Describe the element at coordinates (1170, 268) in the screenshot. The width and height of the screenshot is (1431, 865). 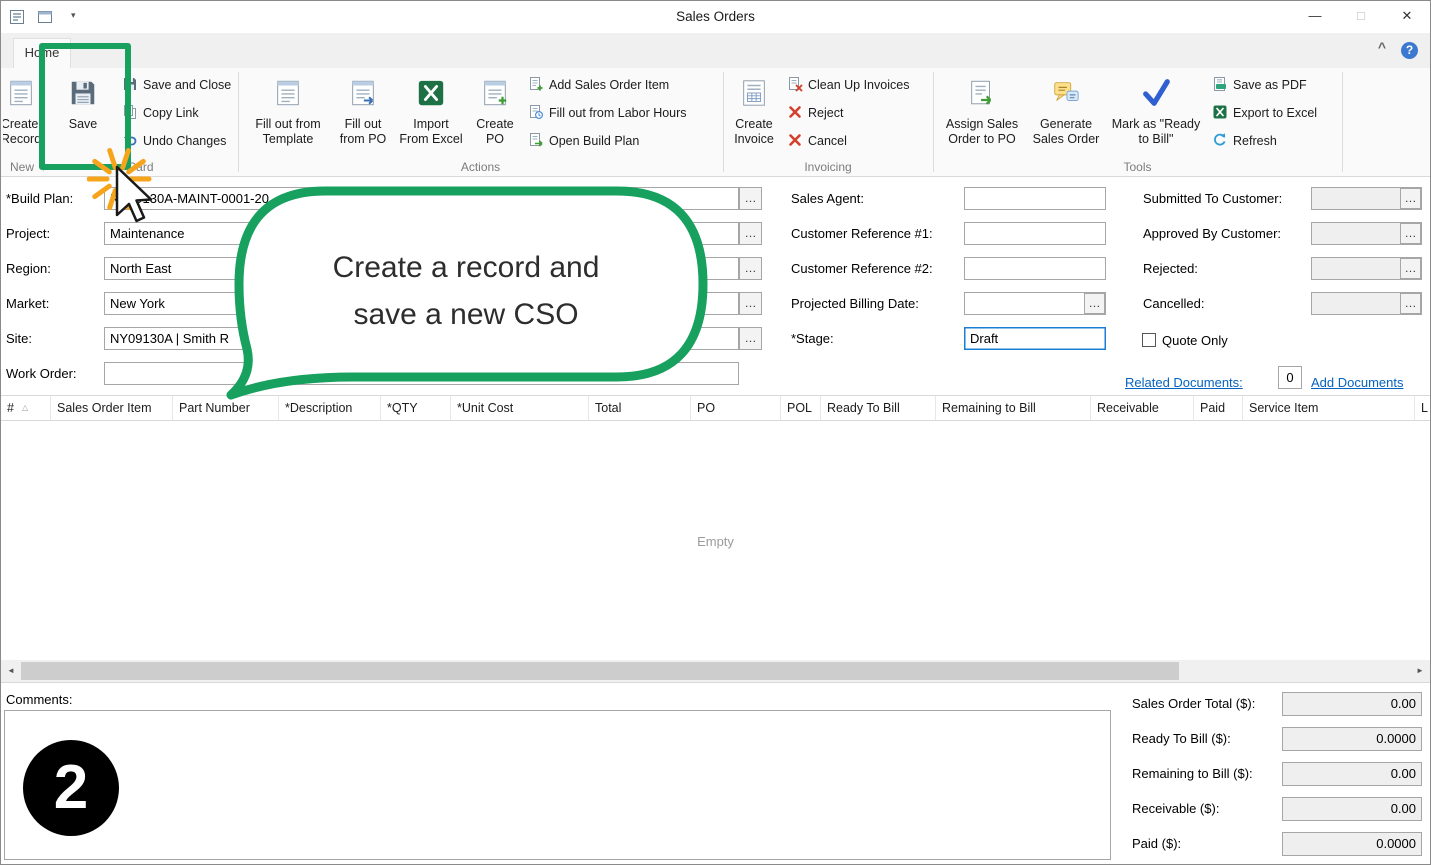
I see `rejected-label: Rejected:` at that location.